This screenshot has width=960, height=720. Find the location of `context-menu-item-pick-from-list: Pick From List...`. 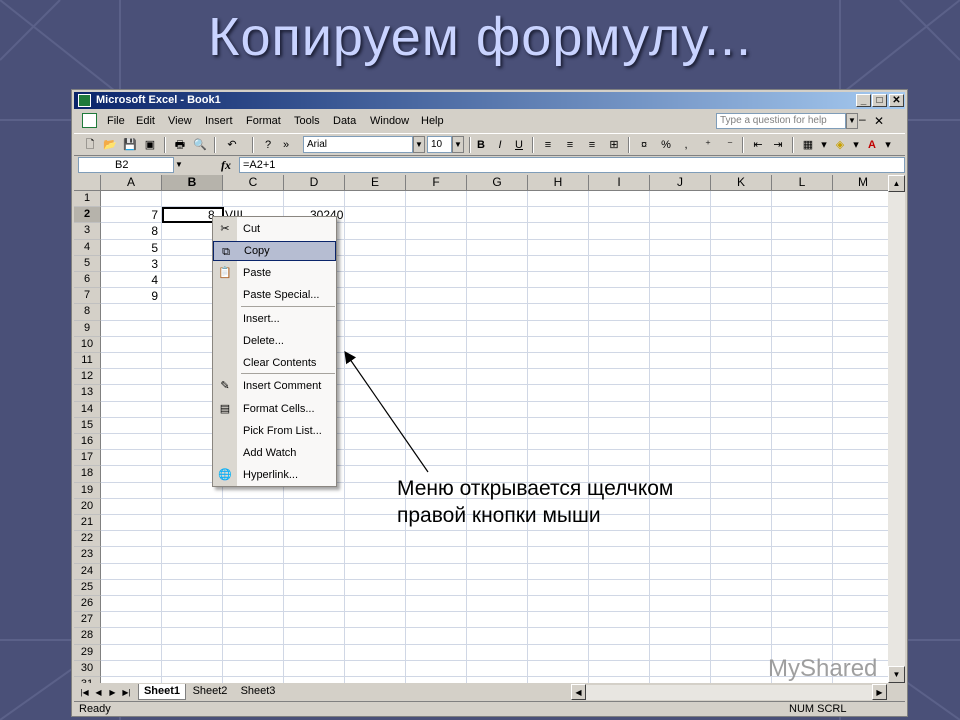

context-menu-item-pick-from-list: Pick From List... is located at coordinates (274, 431).